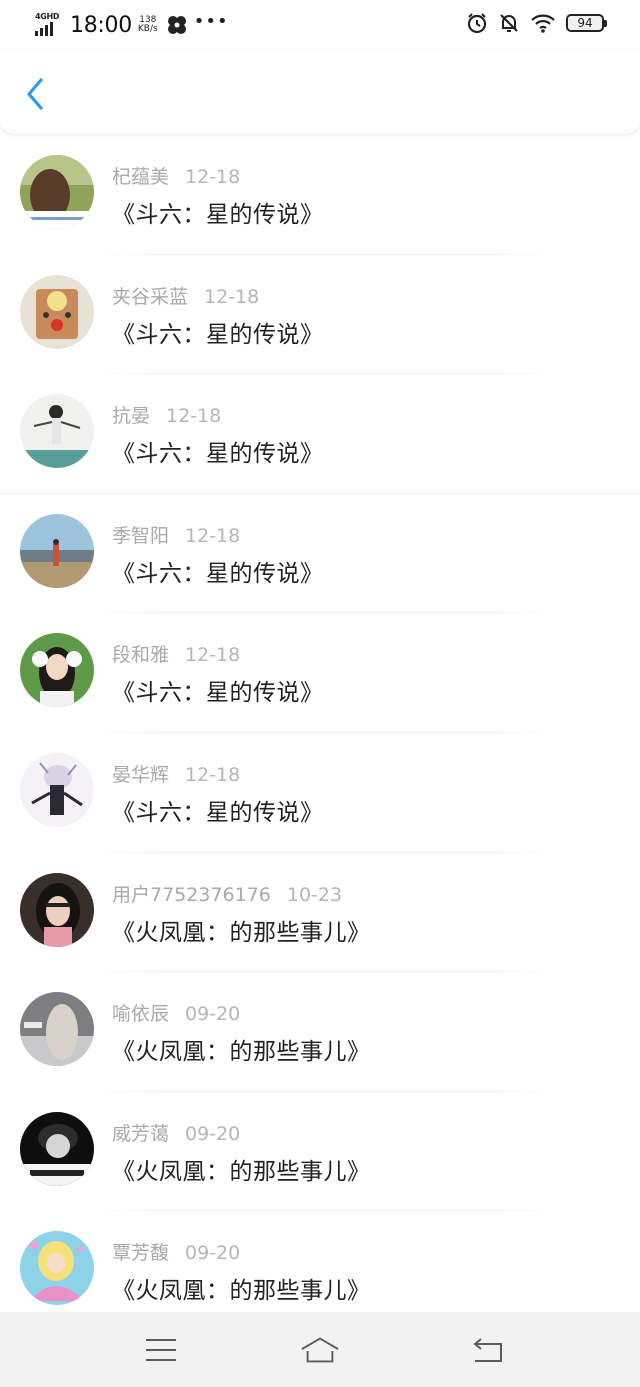 This screenshot has height=1387, width=640. I want to click on list-item: 季智阳 12-18 《斗六：星的传说》, so click(320, 554).